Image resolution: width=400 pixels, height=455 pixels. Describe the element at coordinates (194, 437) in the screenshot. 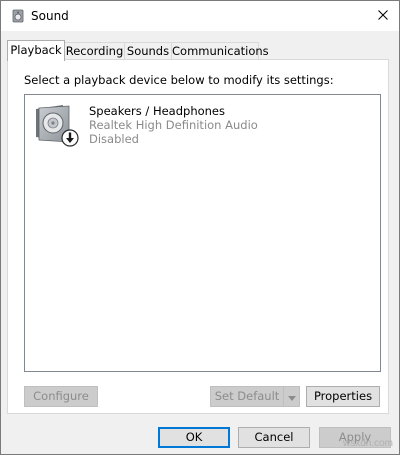

I see `ok-button: OK` at that location.